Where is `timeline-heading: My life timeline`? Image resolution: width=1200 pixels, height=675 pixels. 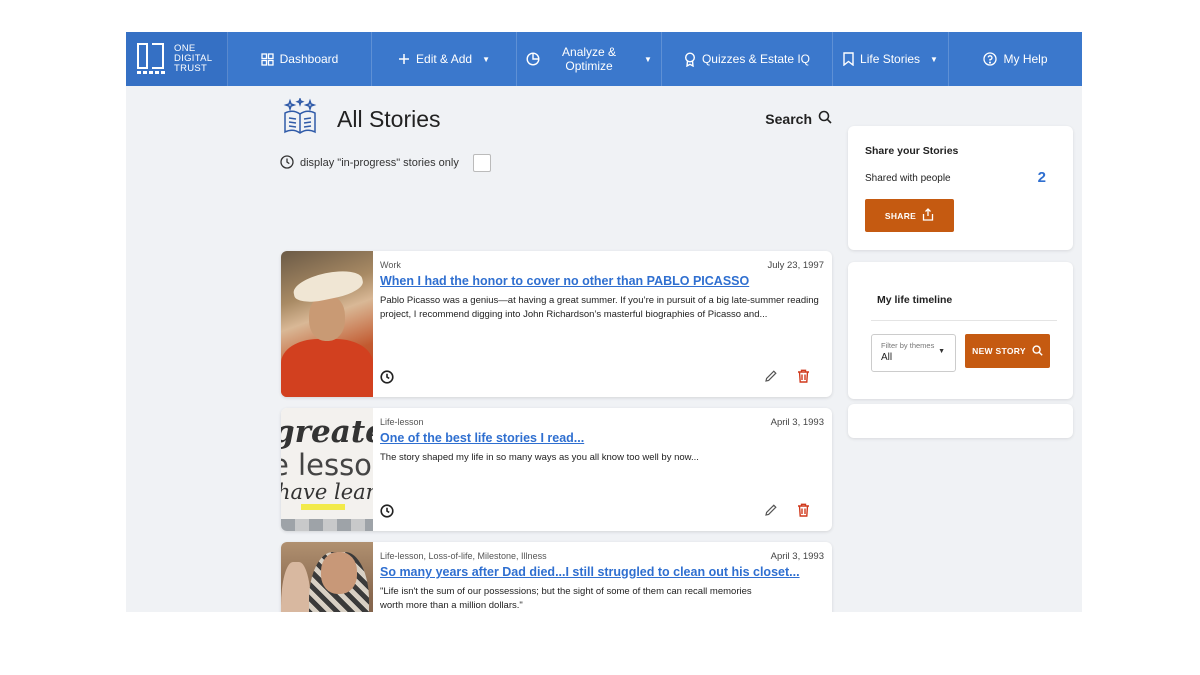
timeline-heading: My life timeline is located at coordinates (915, 300).